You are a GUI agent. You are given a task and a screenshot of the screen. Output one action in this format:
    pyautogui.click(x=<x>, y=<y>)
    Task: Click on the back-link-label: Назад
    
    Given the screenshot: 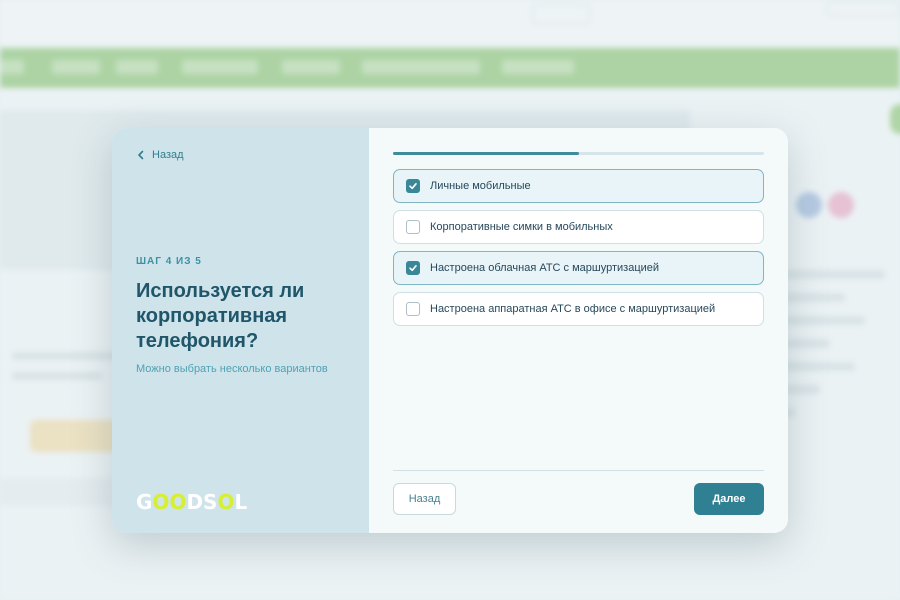 What is the action you would take?
    pyautogui.click(x=168, y=155)
    